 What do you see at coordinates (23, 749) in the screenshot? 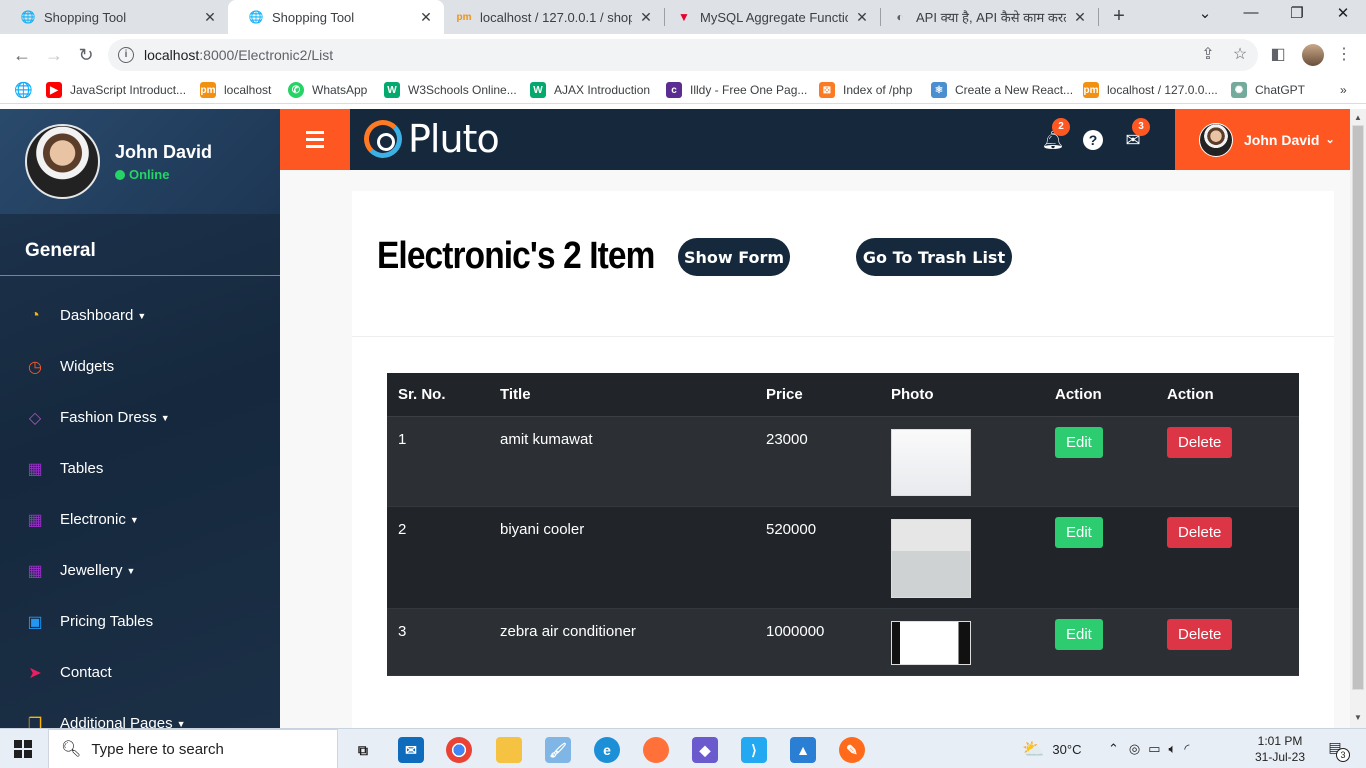
I see `windows-start-icon` at bounding box center [23, 749].